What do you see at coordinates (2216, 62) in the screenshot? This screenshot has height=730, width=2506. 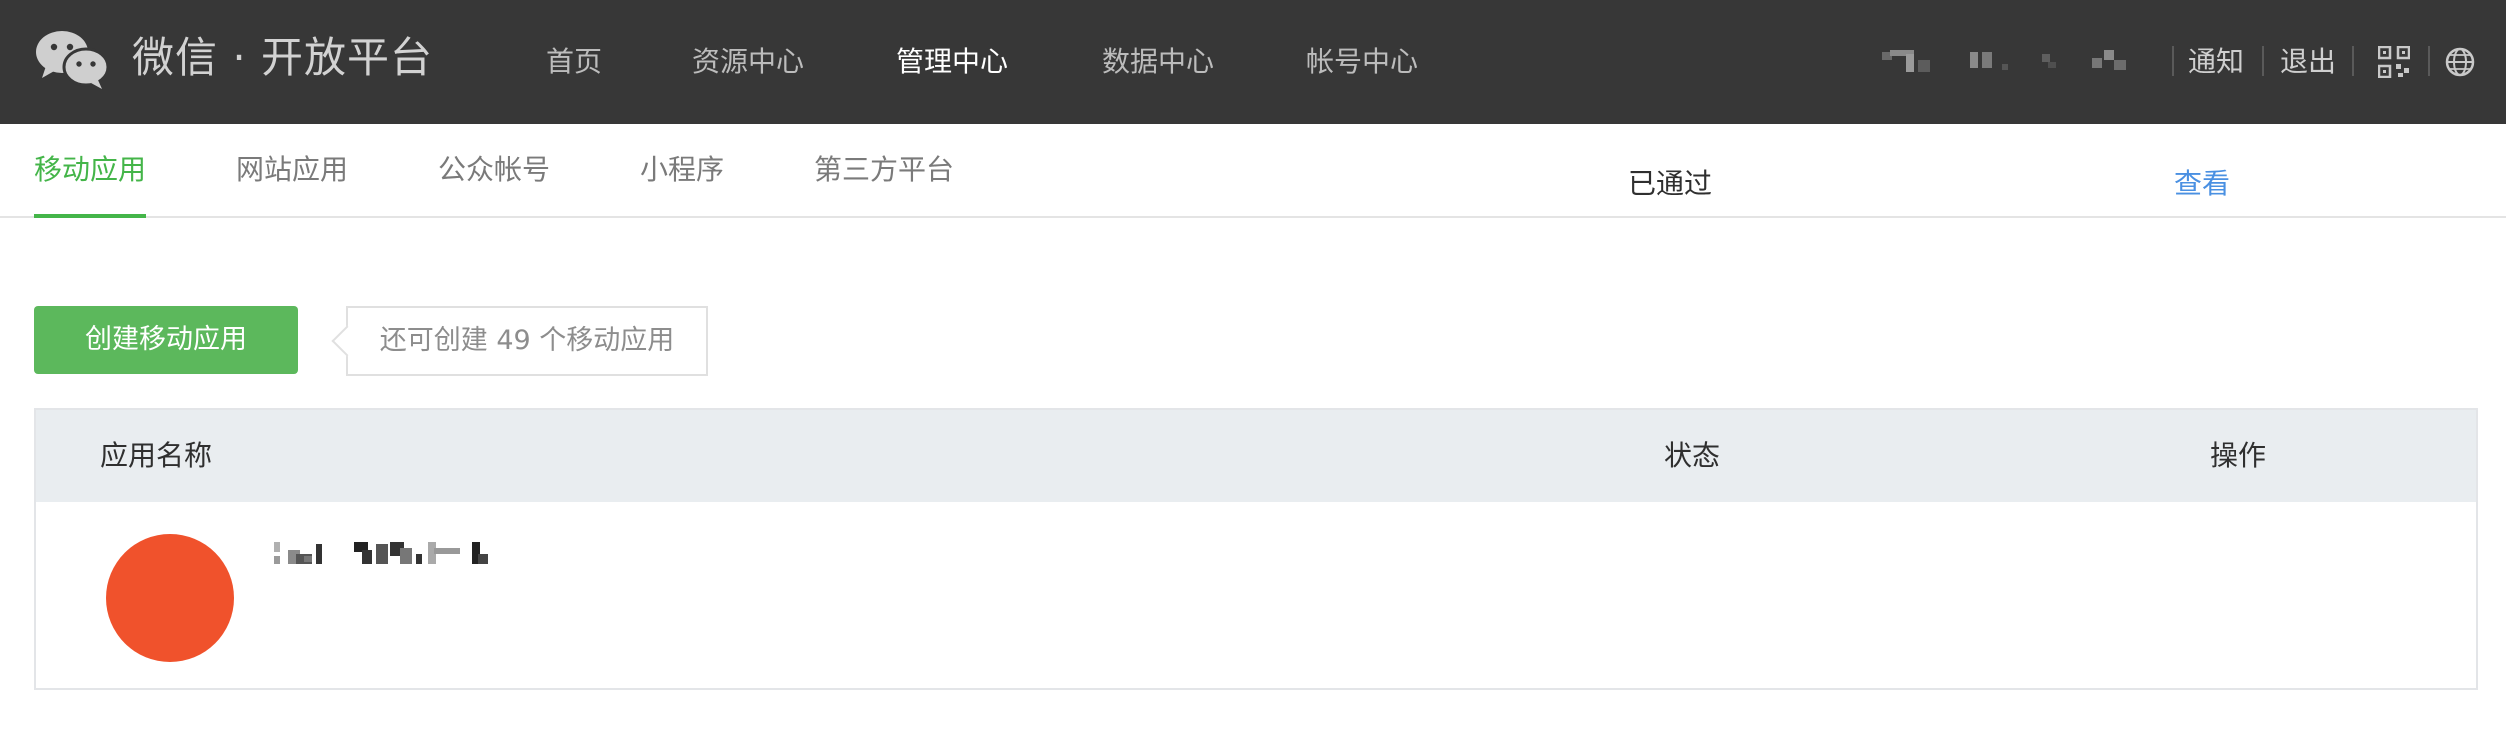 I see `notify-link: 通知` at bounding box center [2216, 62].